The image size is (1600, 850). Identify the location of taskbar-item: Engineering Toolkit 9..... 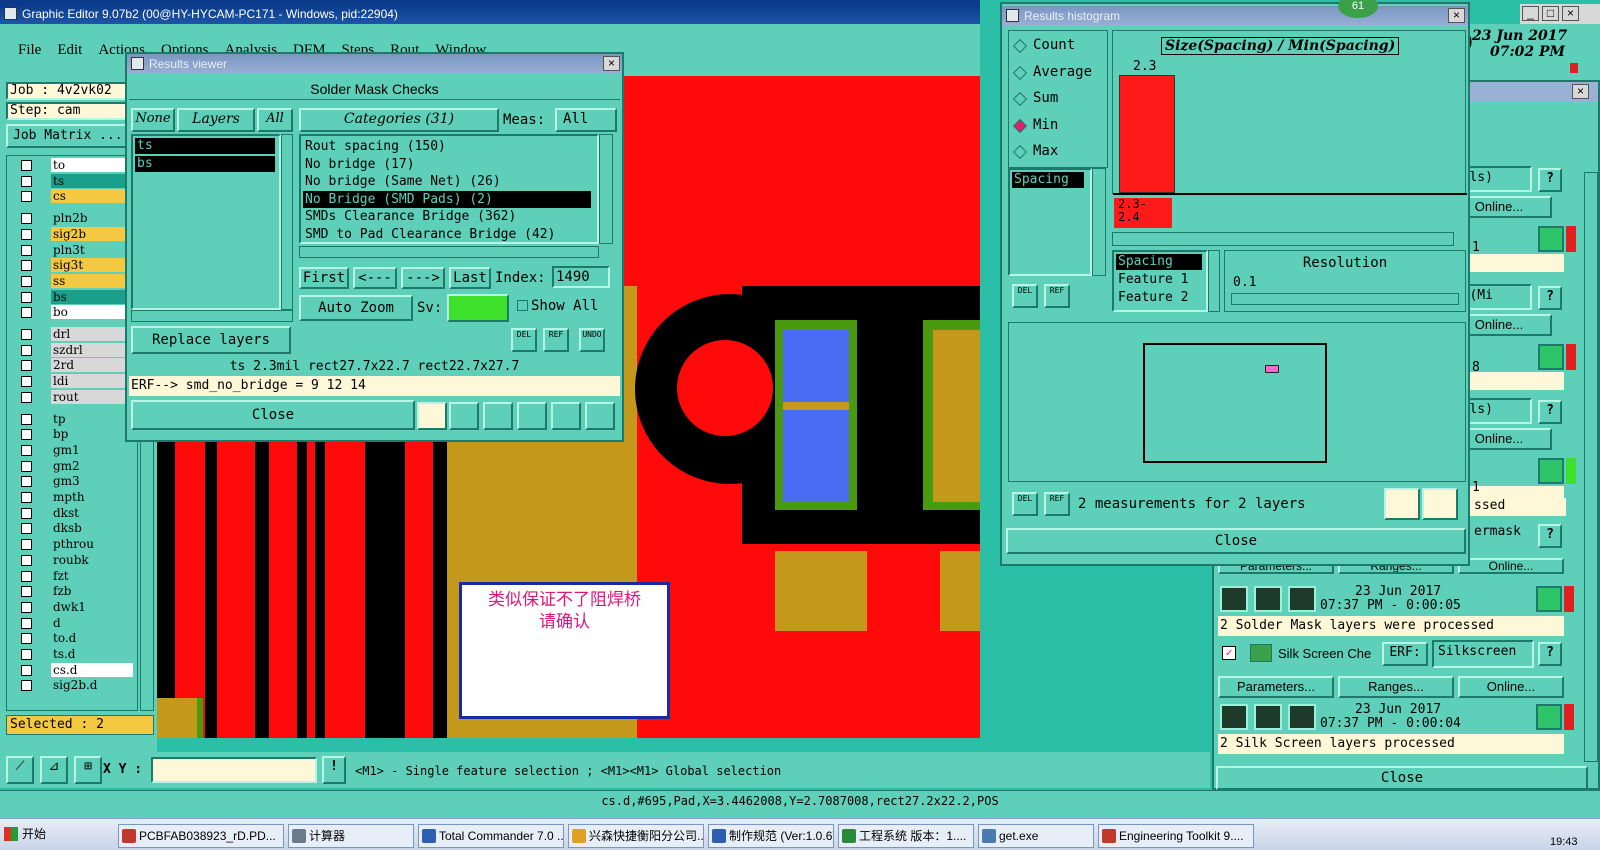
(1176, 836).